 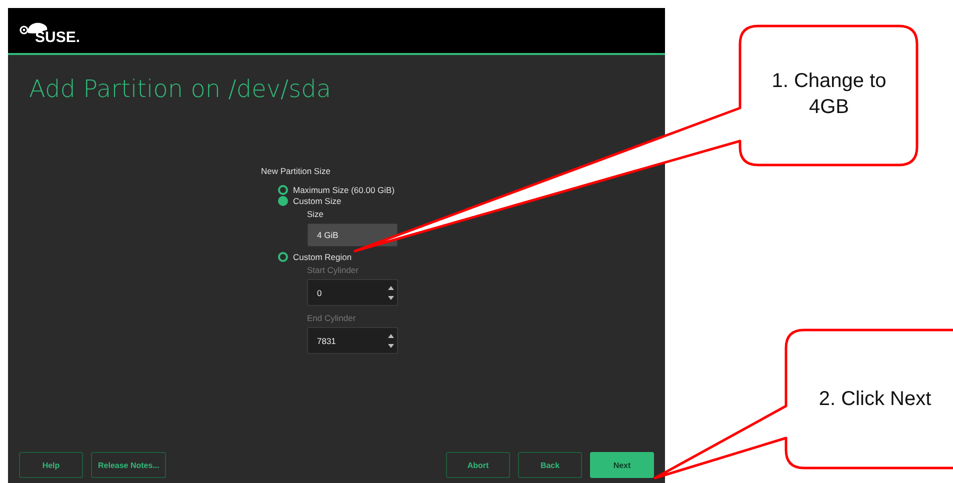 I want to click on logo-text: SUSE., so click(x=57, y=37).